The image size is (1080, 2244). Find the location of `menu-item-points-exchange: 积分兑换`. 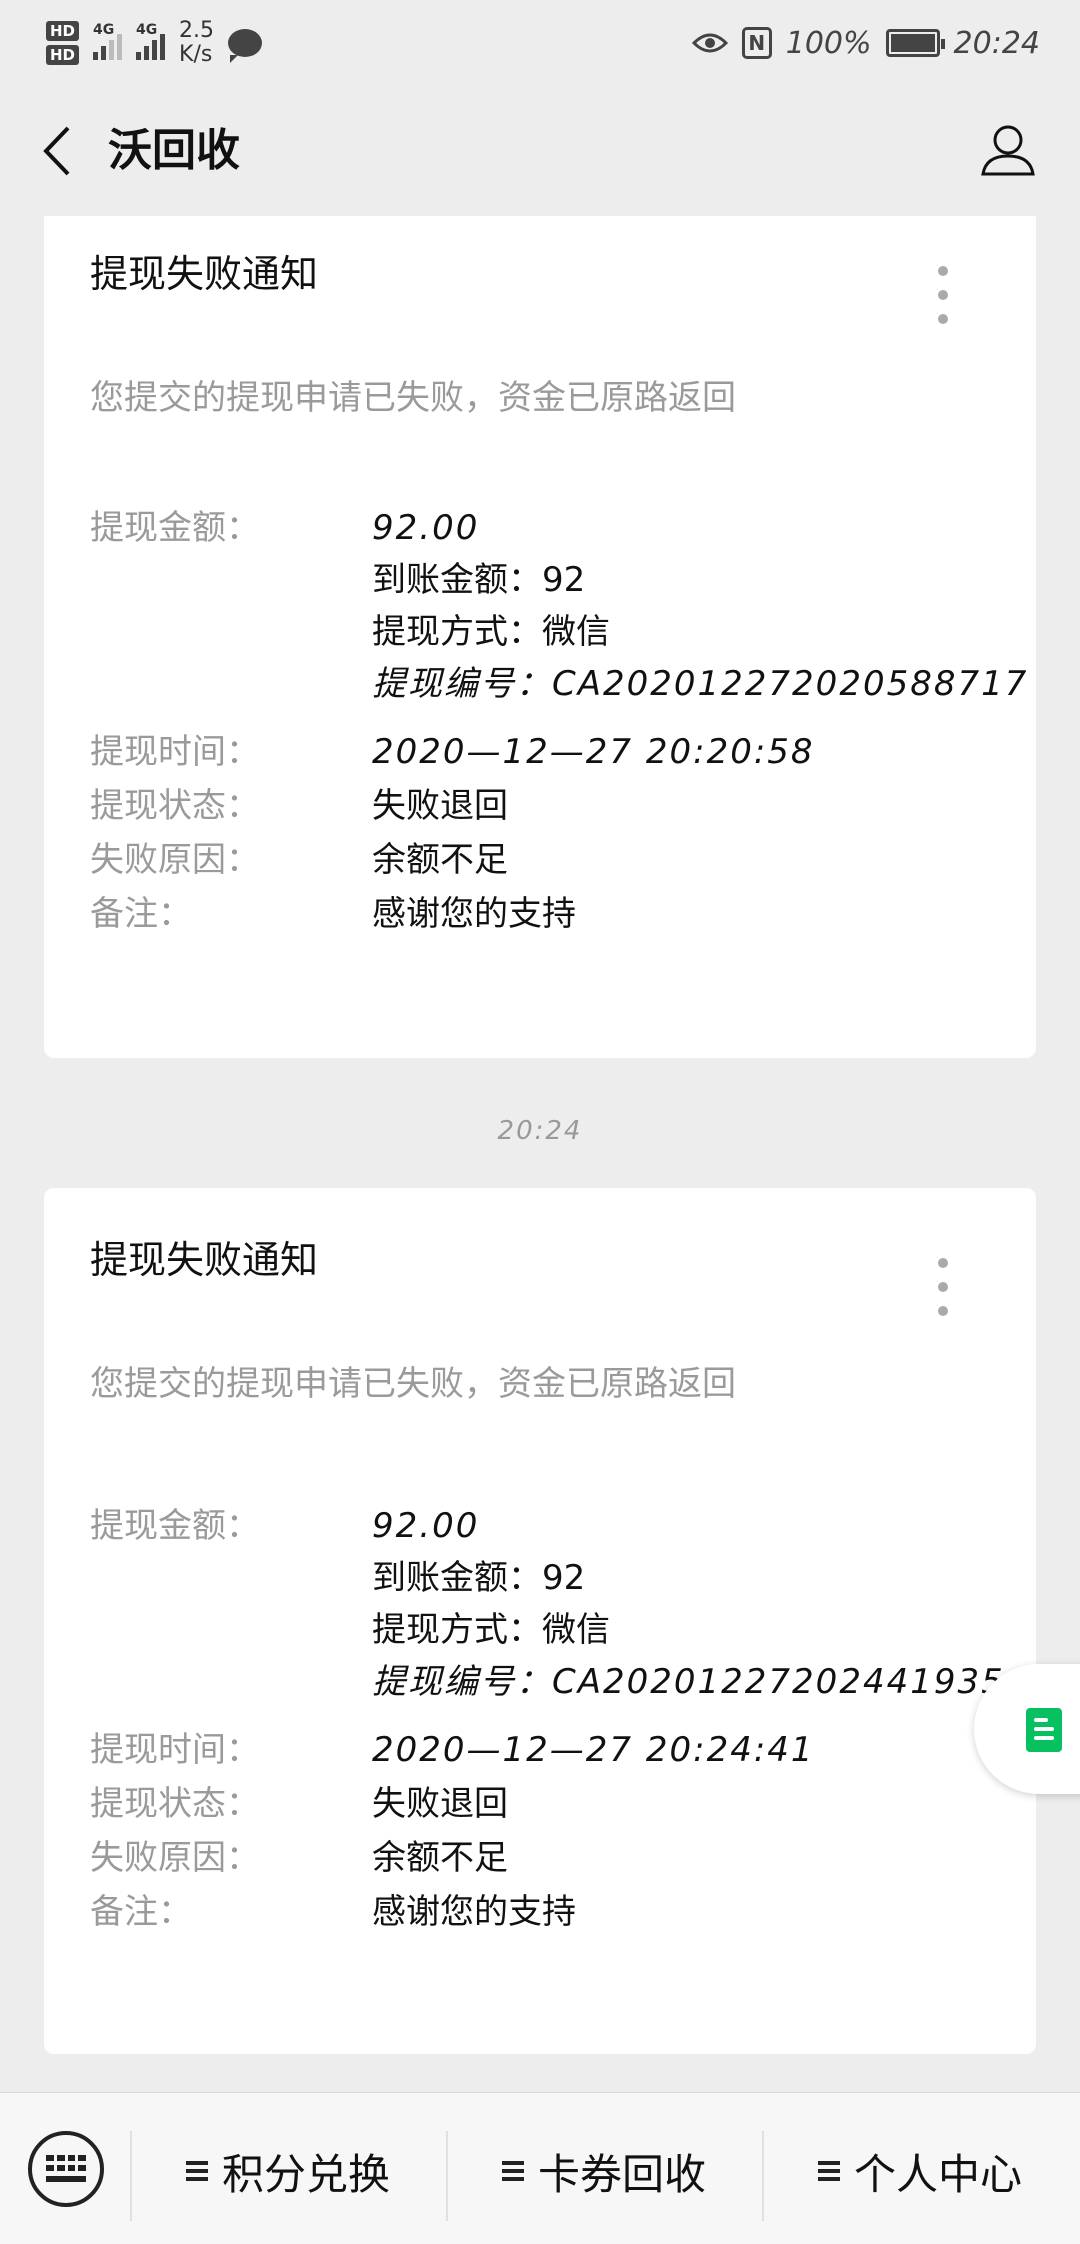

menu-item-points-exchange: 积分兑换 is located at coordinates (288, 2171).